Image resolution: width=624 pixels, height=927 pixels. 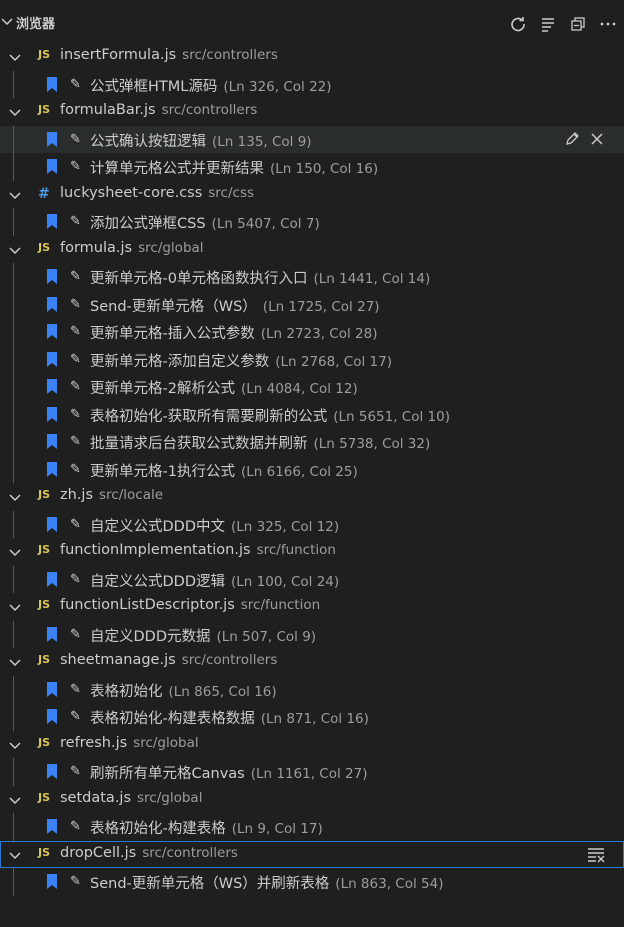 I want to click on bookmark-position: (Ln 5738, Col 32), so click(x=372, y=444).